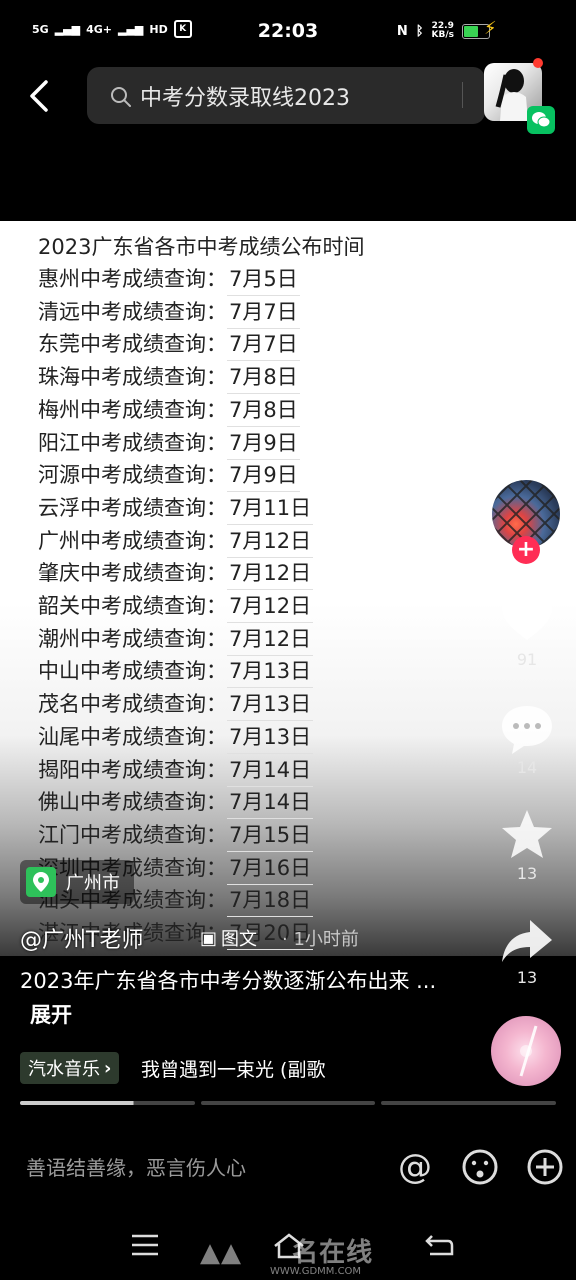 Image resolution: width=576 pixels, height=1280 pixels. I want to click on row-label: 广州中考成绩查询：, so click(132, 540).